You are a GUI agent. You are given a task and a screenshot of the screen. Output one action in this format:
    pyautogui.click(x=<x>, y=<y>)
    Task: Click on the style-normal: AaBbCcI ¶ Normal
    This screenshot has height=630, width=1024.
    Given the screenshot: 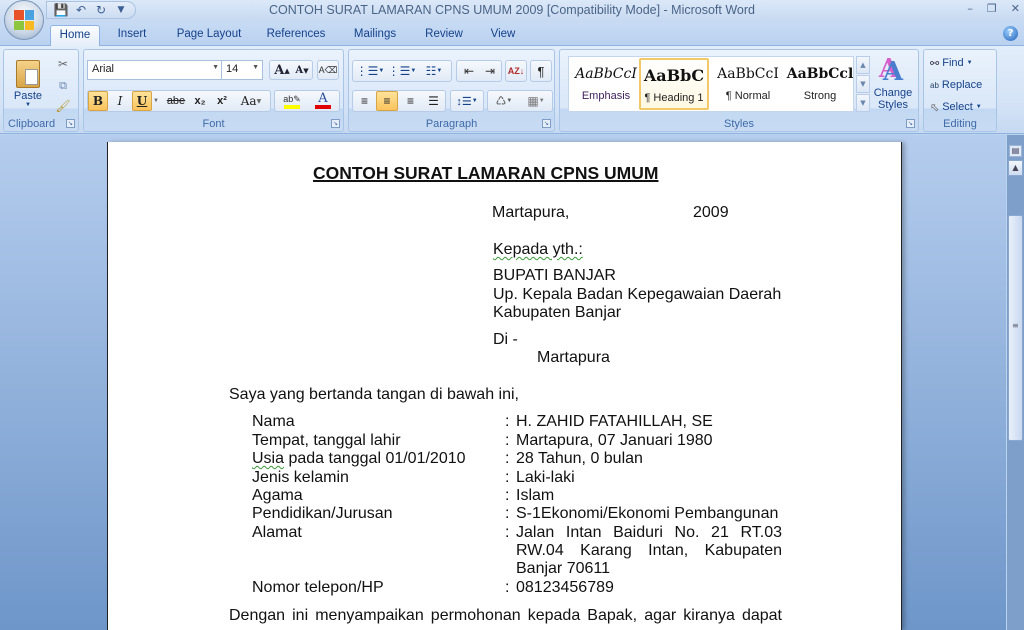 What is the action you would take?
    pyautogui.click(x=748, y=84)
    